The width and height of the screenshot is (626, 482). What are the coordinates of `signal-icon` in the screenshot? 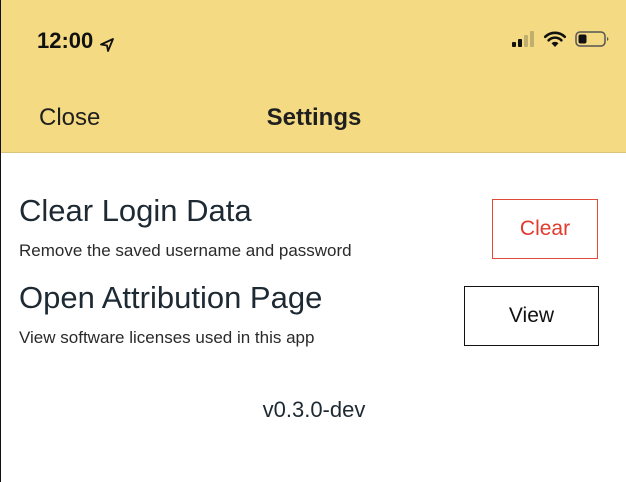 It's located at (523, 41).